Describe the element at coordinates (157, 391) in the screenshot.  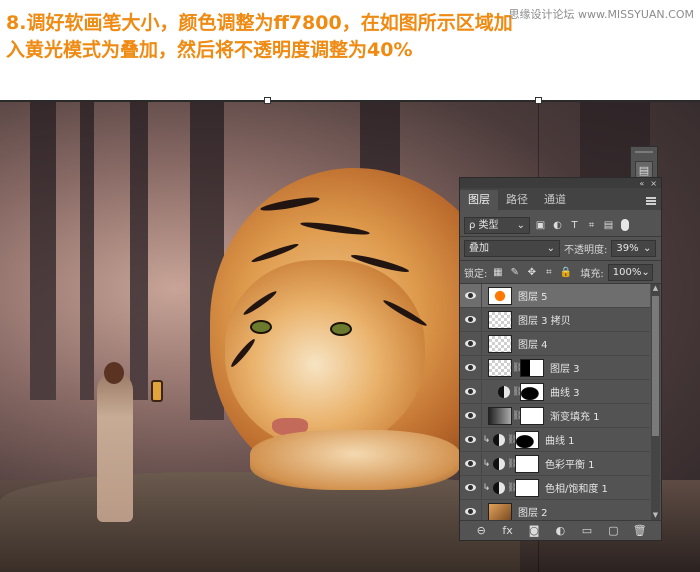
I see `lantern` at that location.